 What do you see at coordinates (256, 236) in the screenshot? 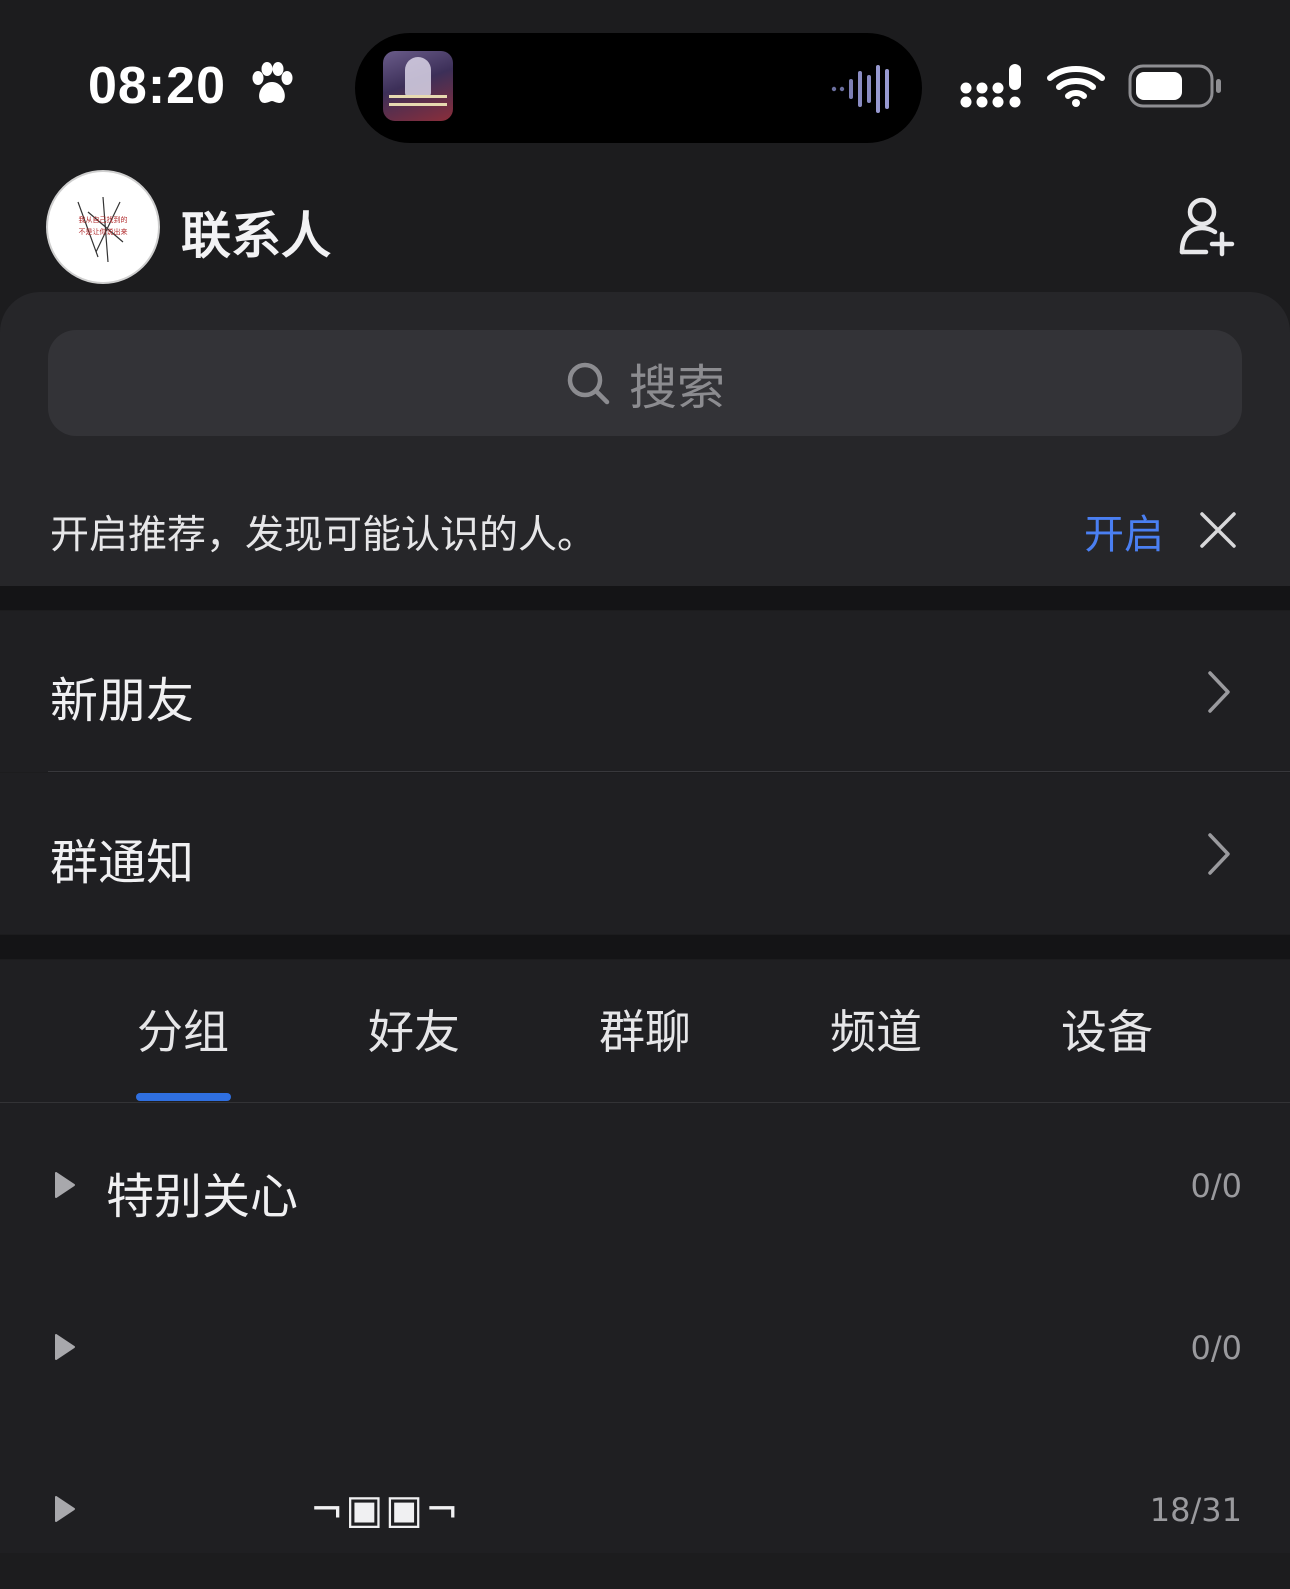
I see `page-title: 联系人` at bounding box center [256, 236].